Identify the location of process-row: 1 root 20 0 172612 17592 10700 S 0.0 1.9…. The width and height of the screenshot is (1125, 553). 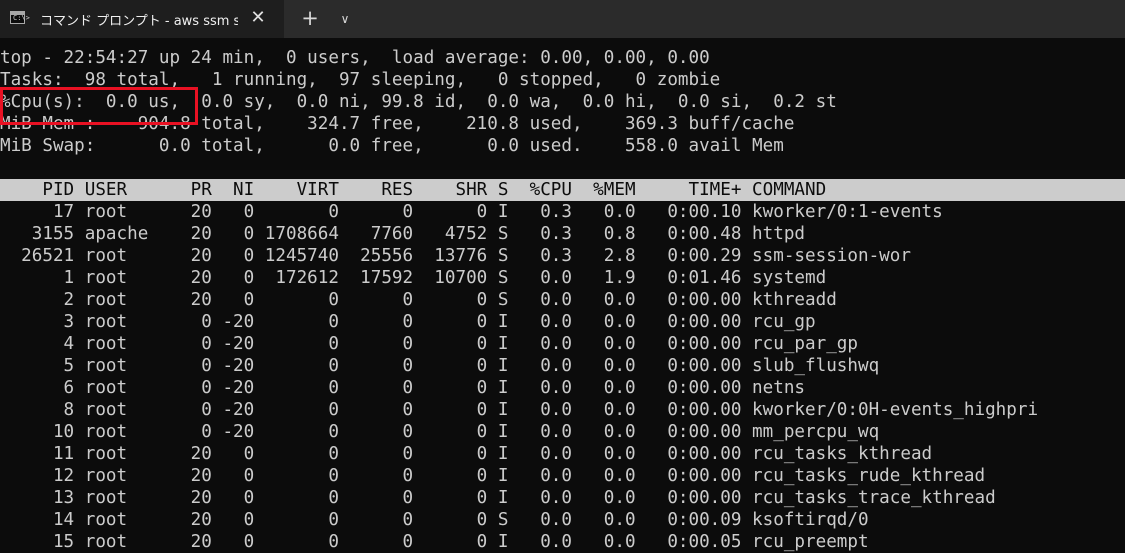
(413, 278).